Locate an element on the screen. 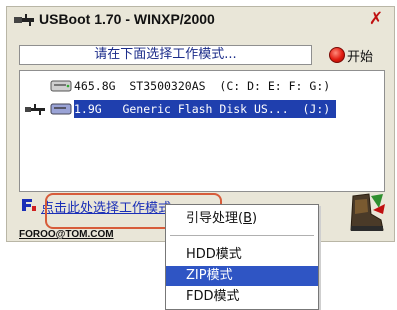 Image resolution: width=397 pixels, height=310 pixels. menu-item-boot-hotkey: B is located at coordinates (248, 218).